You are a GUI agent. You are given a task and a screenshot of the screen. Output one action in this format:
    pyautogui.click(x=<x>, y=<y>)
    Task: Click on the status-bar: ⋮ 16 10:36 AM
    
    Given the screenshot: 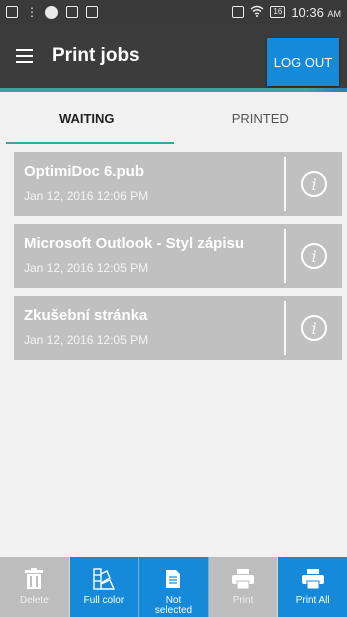 What is the action you would take?
    pyautogui.click(x=173, y=12)
    